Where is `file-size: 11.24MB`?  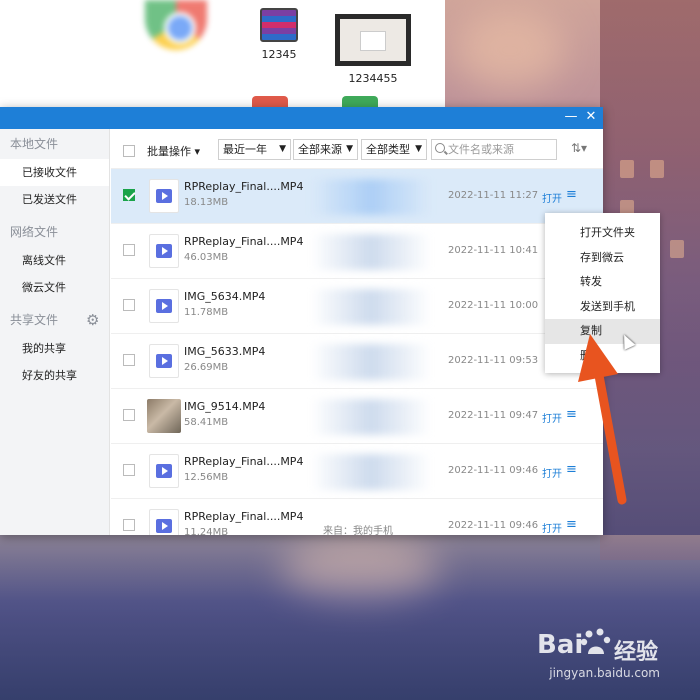
file-size: 11.24MB is located at coordinates (206, 531).